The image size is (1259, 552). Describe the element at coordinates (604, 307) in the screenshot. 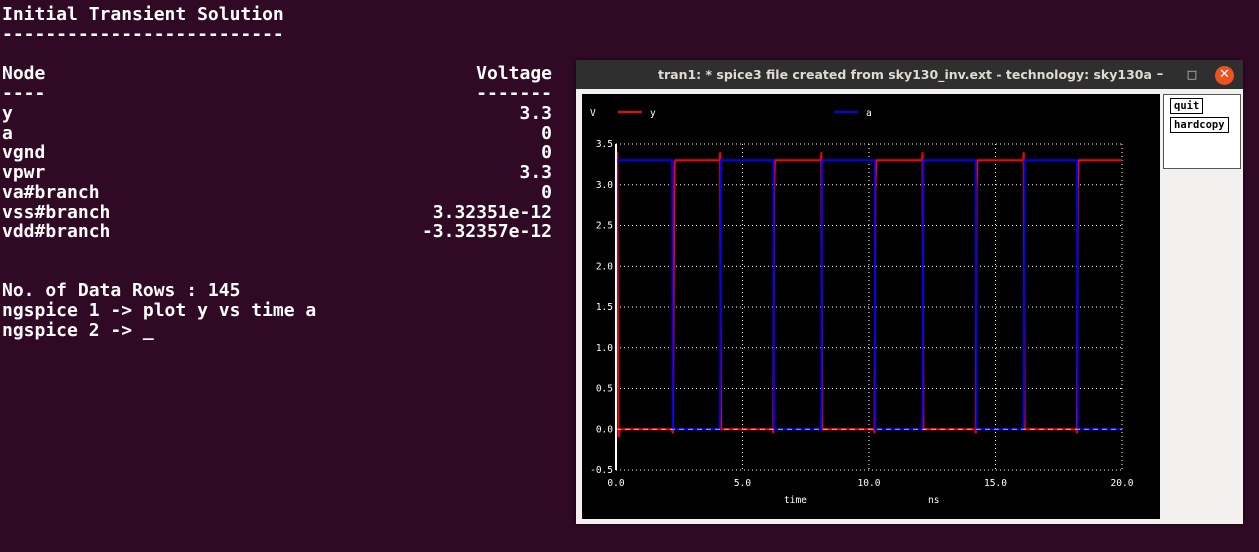

I see `y-tick-label: 1.5` at that location.